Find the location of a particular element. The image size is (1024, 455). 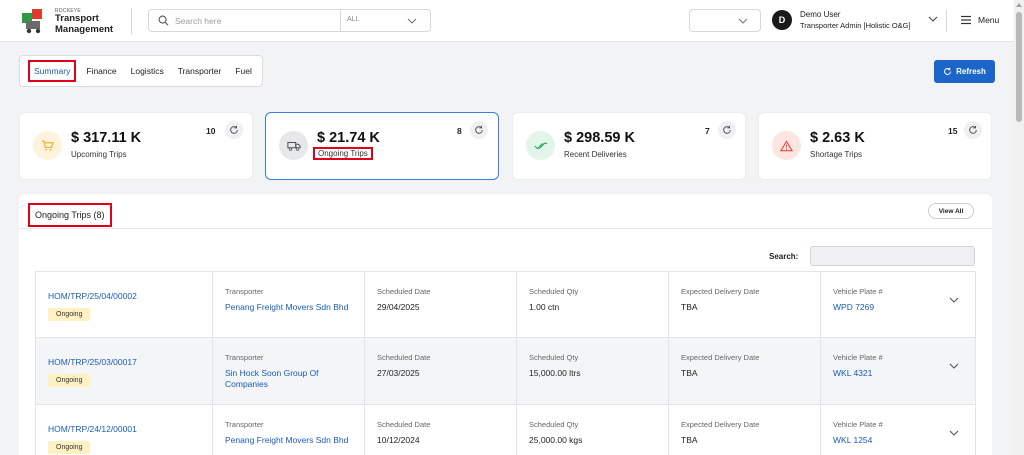

card-shortage-trips: $ 2.63 K Shortage Trips 15 is located at coordinates (875, 146).